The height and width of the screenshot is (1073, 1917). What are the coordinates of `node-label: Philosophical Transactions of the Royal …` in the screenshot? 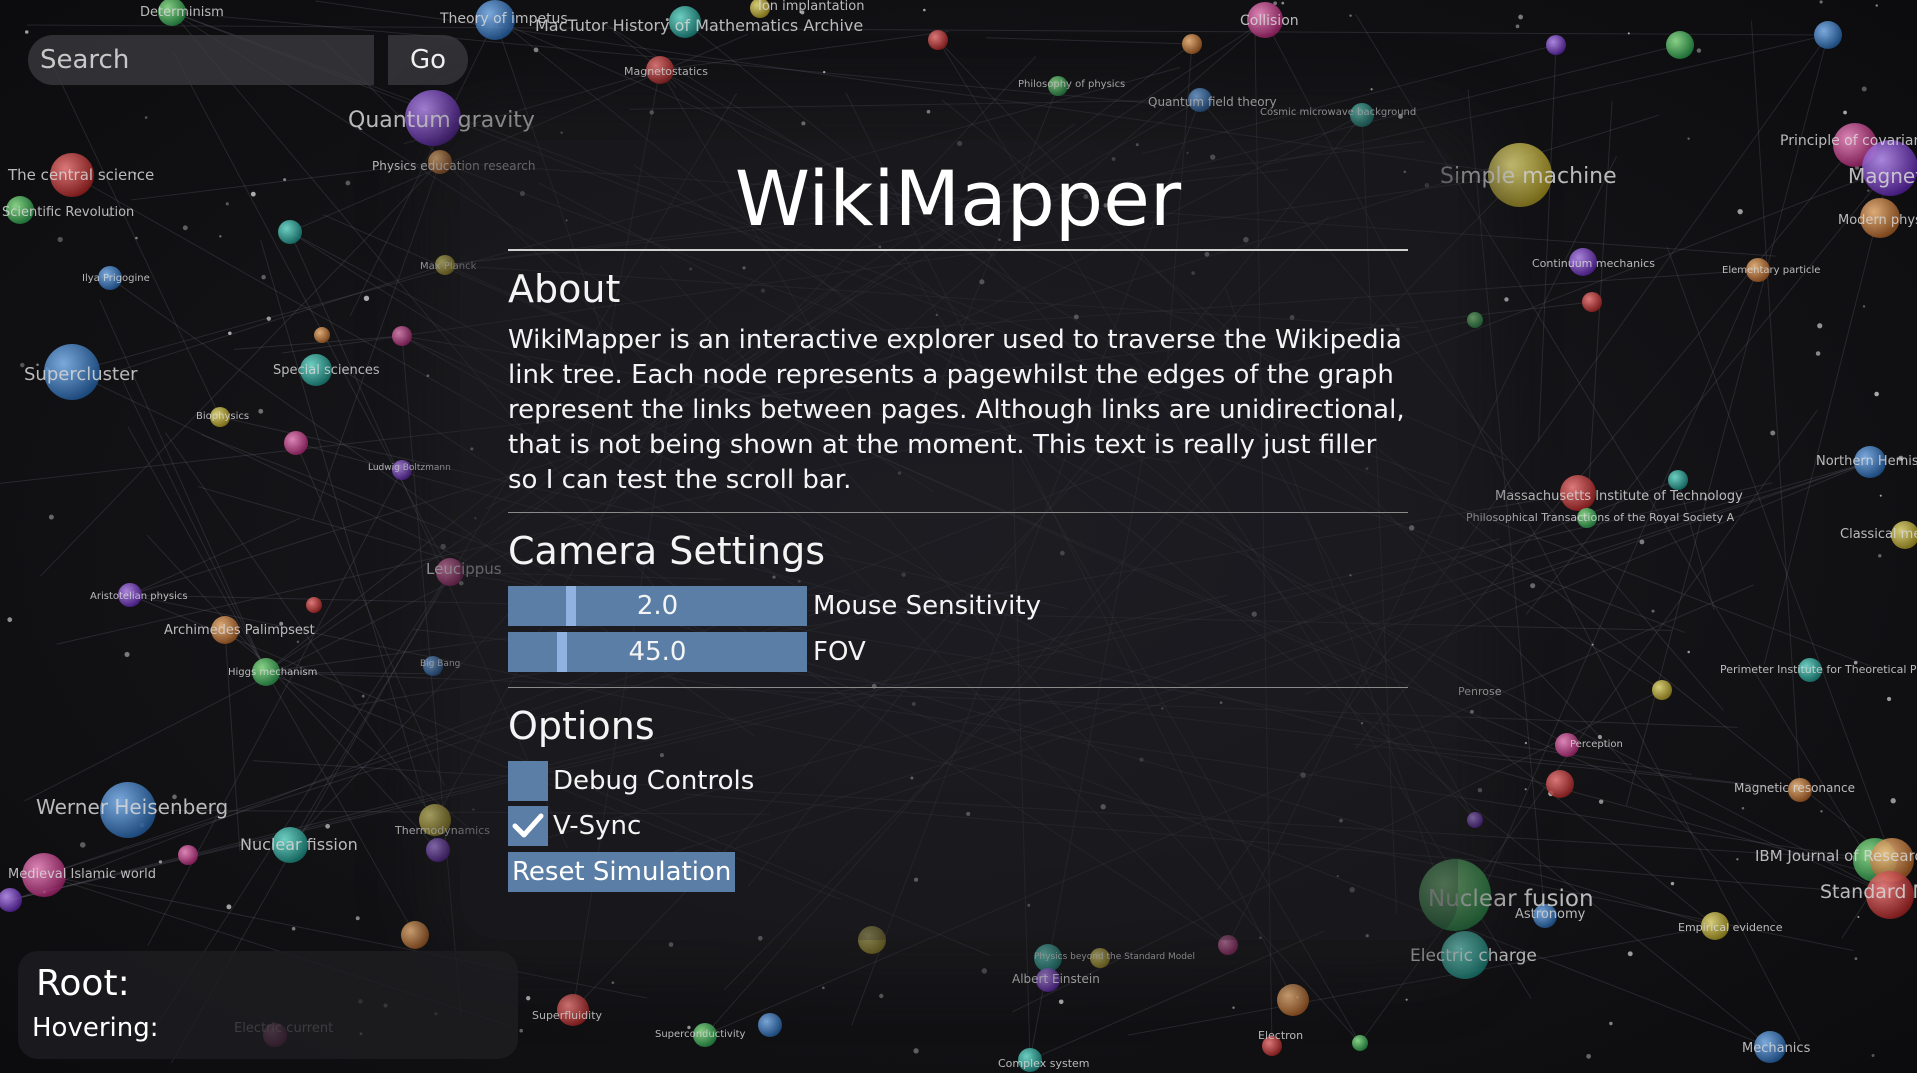 It's located at (1600, 517).